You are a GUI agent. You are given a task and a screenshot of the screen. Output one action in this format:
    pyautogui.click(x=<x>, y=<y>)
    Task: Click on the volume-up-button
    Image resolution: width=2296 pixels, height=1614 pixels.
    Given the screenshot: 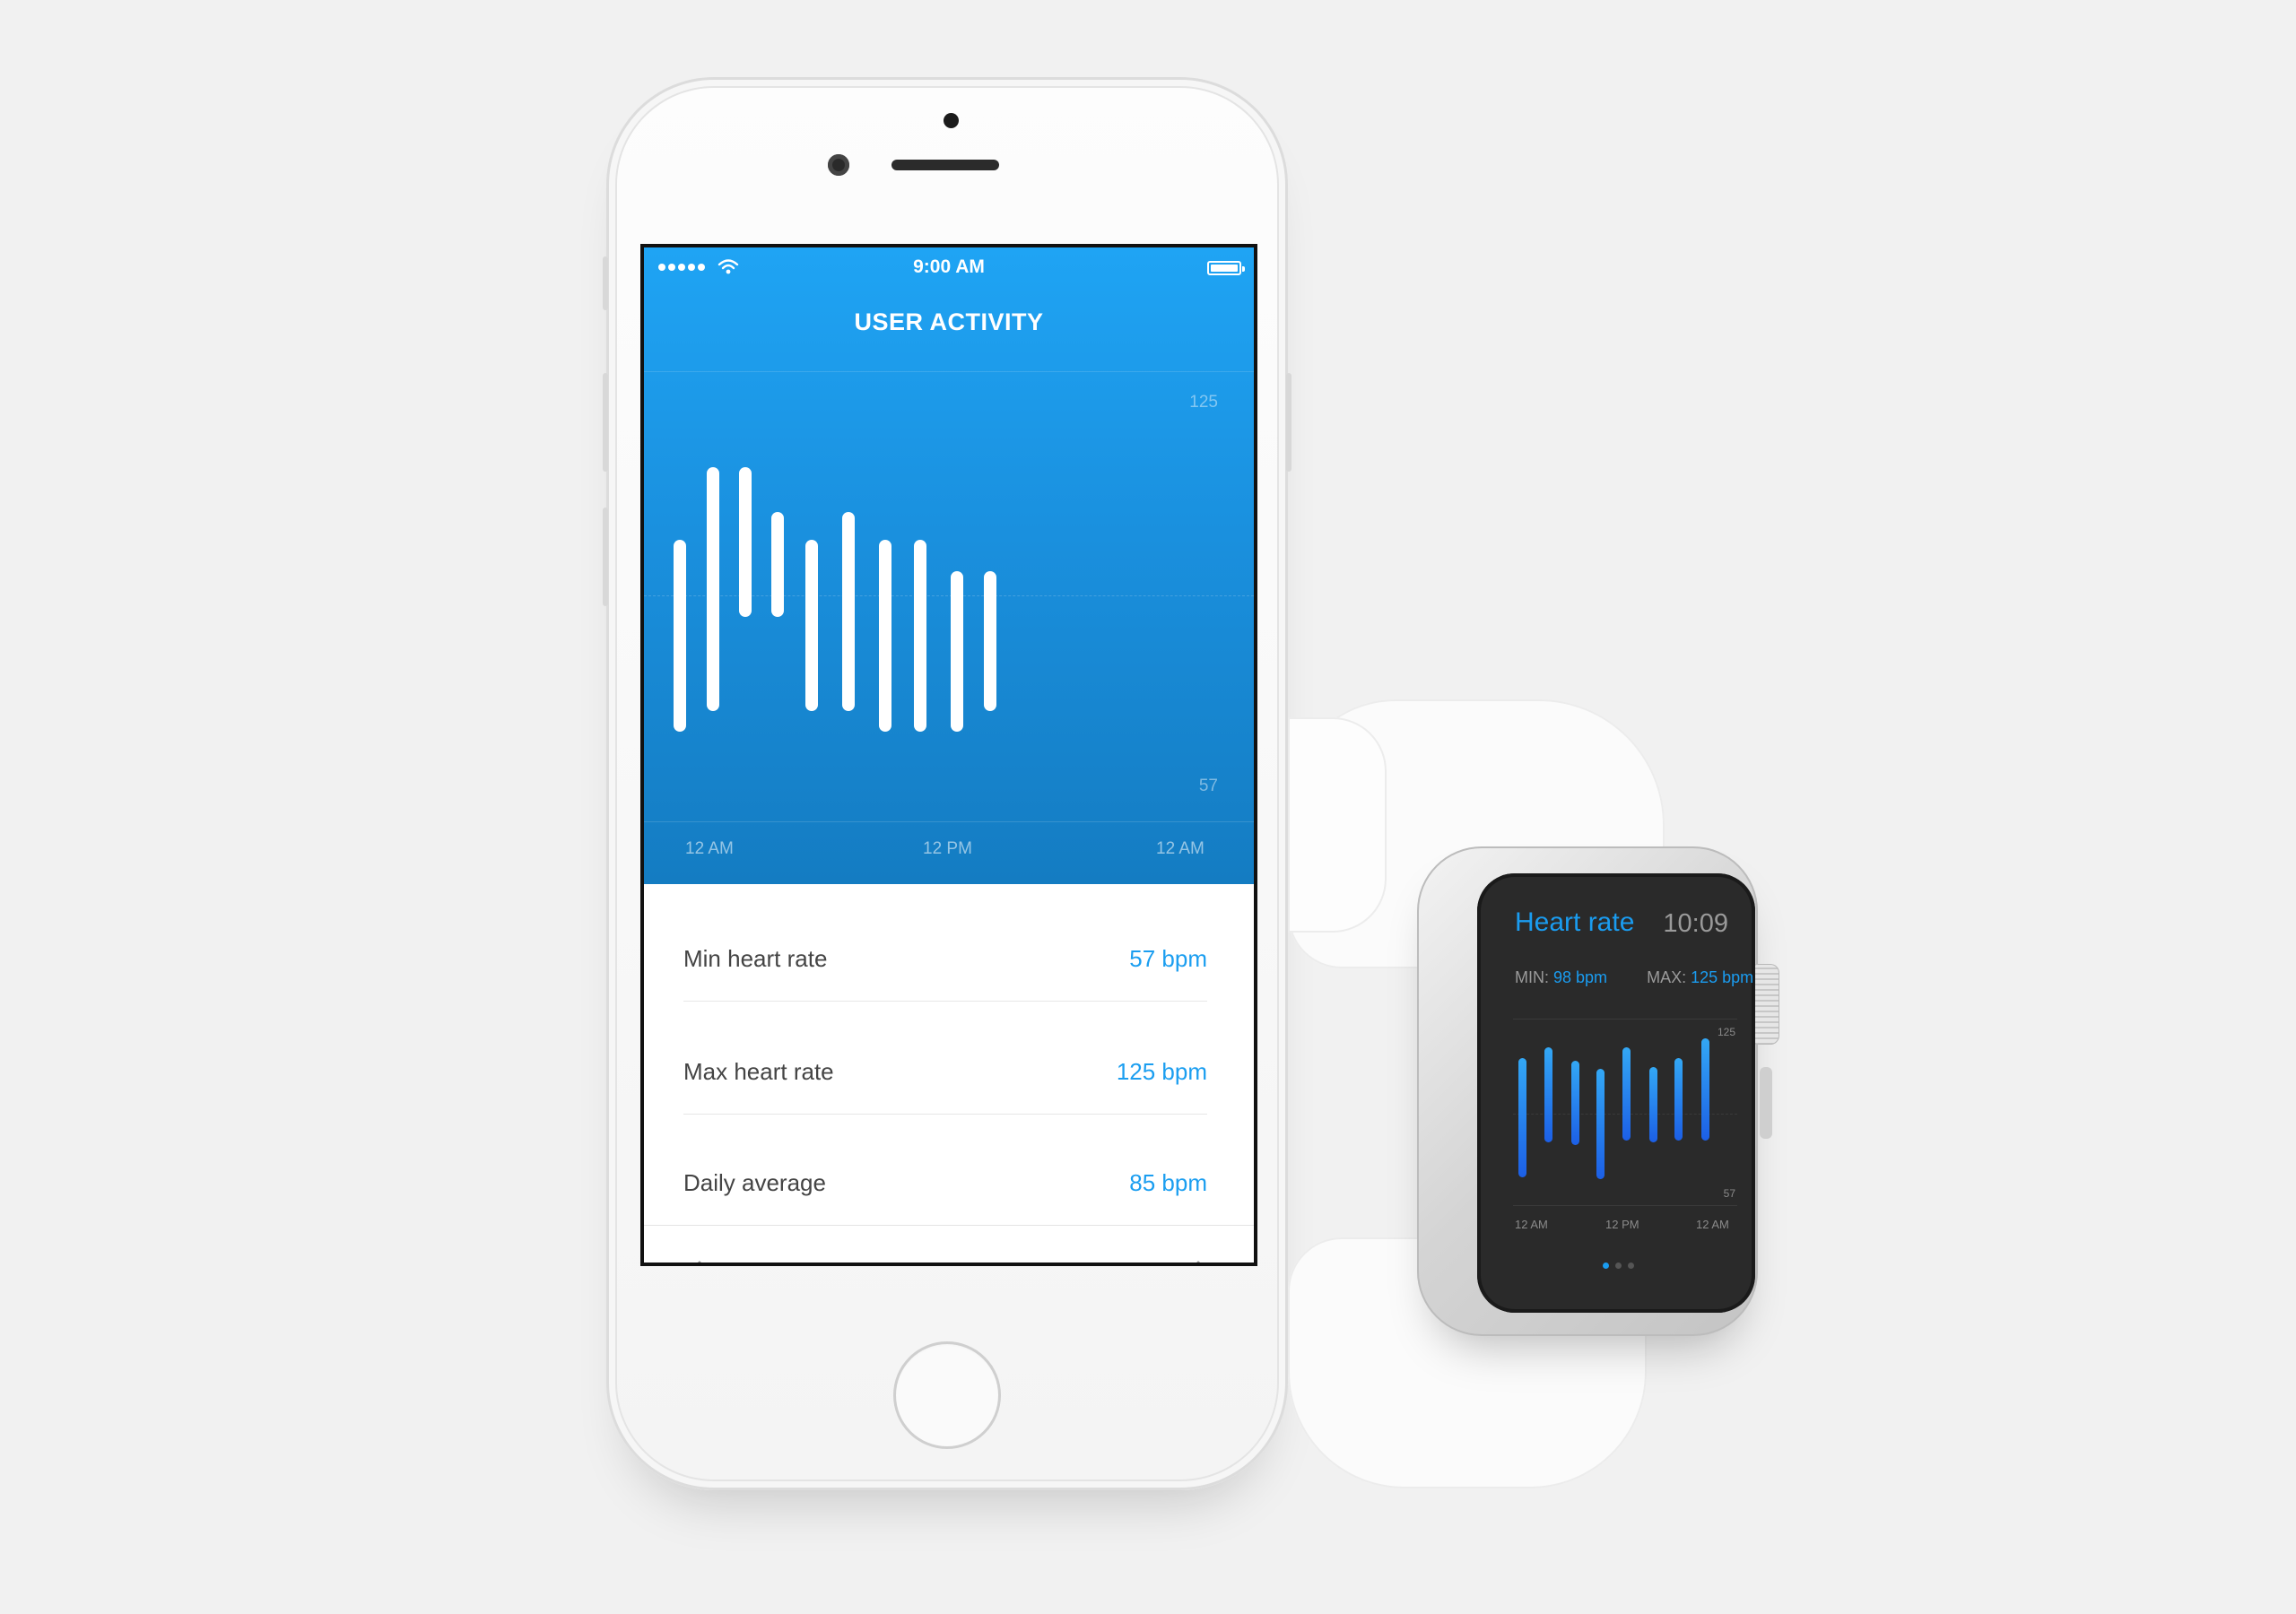 What is the action you would take?
    pyautogui.click(x=605, y=422)
    